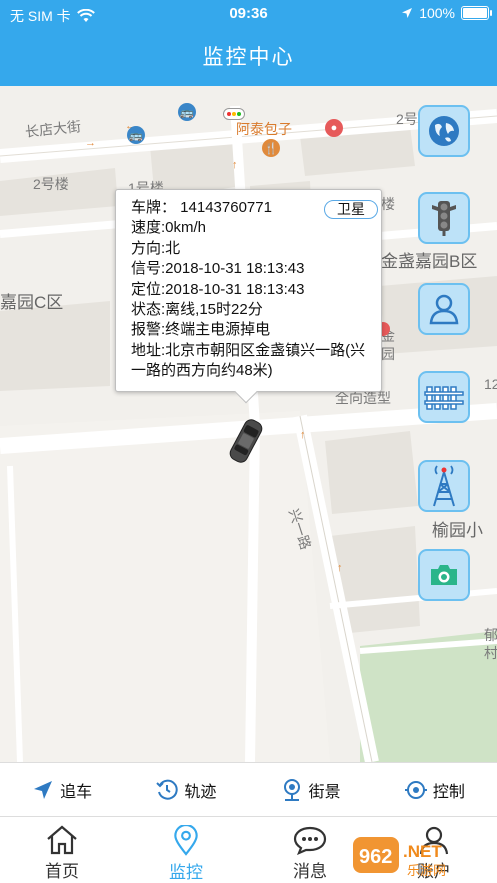 This screenshot has height=883, width=497. What do you see at coordinates (310, 840) in the screenshot?
I see `chat-bubble-icon` at bounding box center [310, 840].